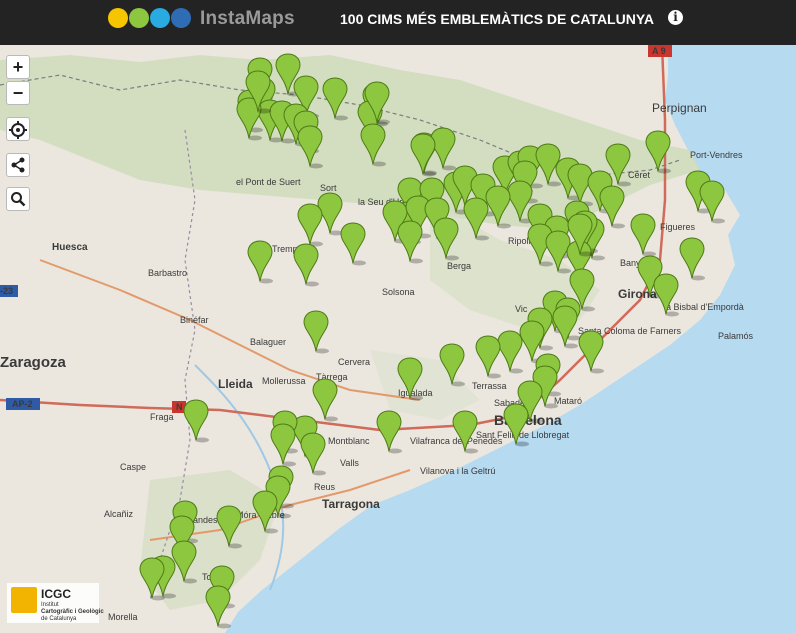 Image resolution: width=796 pixels, height=633 pixels. I want to click on map-label-mollerussa: Mollerussa, so click(284, 381).